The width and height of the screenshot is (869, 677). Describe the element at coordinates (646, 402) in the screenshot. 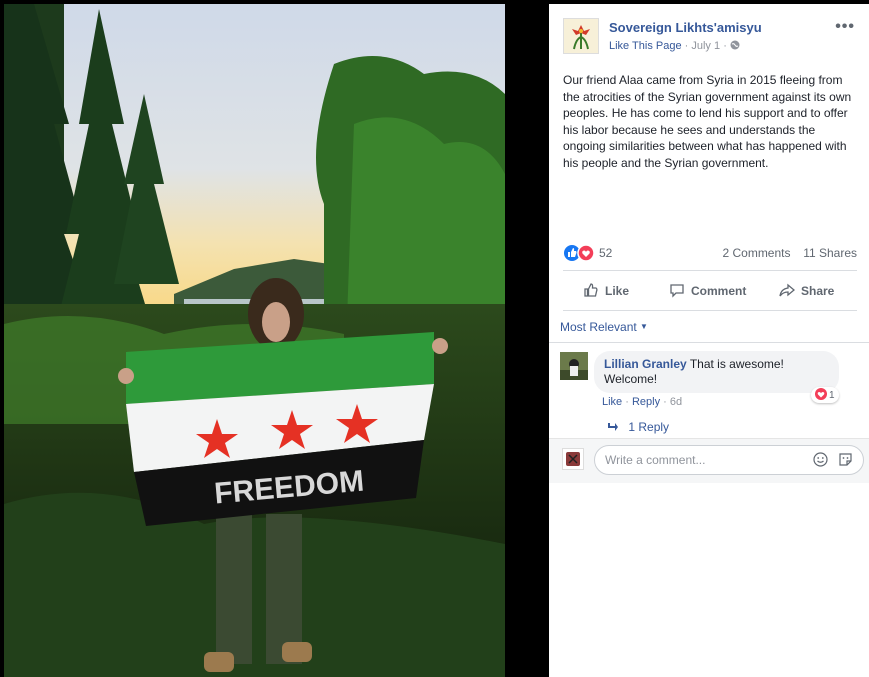

I see `comment-reply-link: Reply` at that location.